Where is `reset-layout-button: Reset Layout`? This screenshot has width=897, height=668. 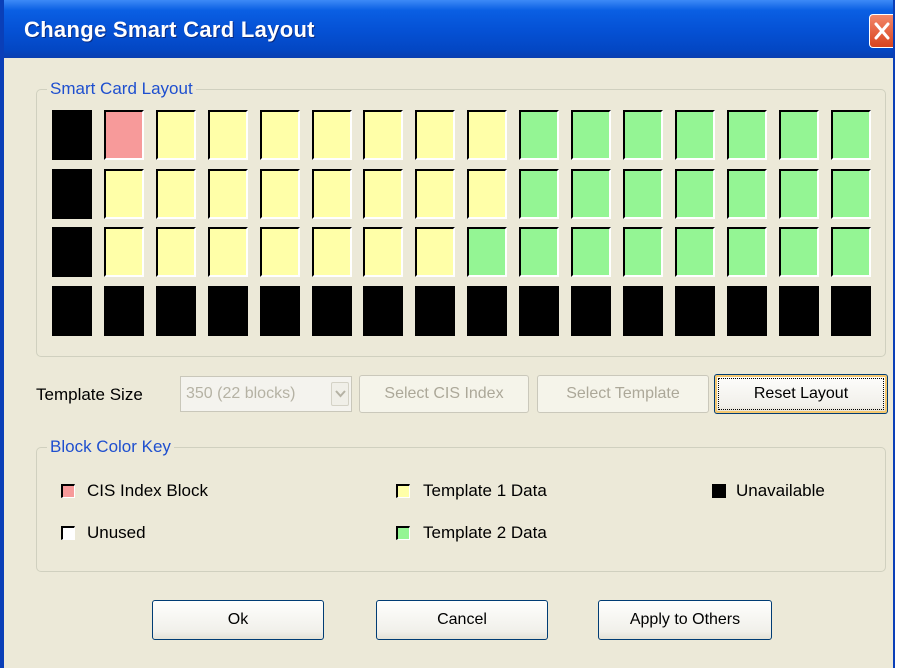
reset-layout-button: Reset Layout is located at coordinates (801, 394).